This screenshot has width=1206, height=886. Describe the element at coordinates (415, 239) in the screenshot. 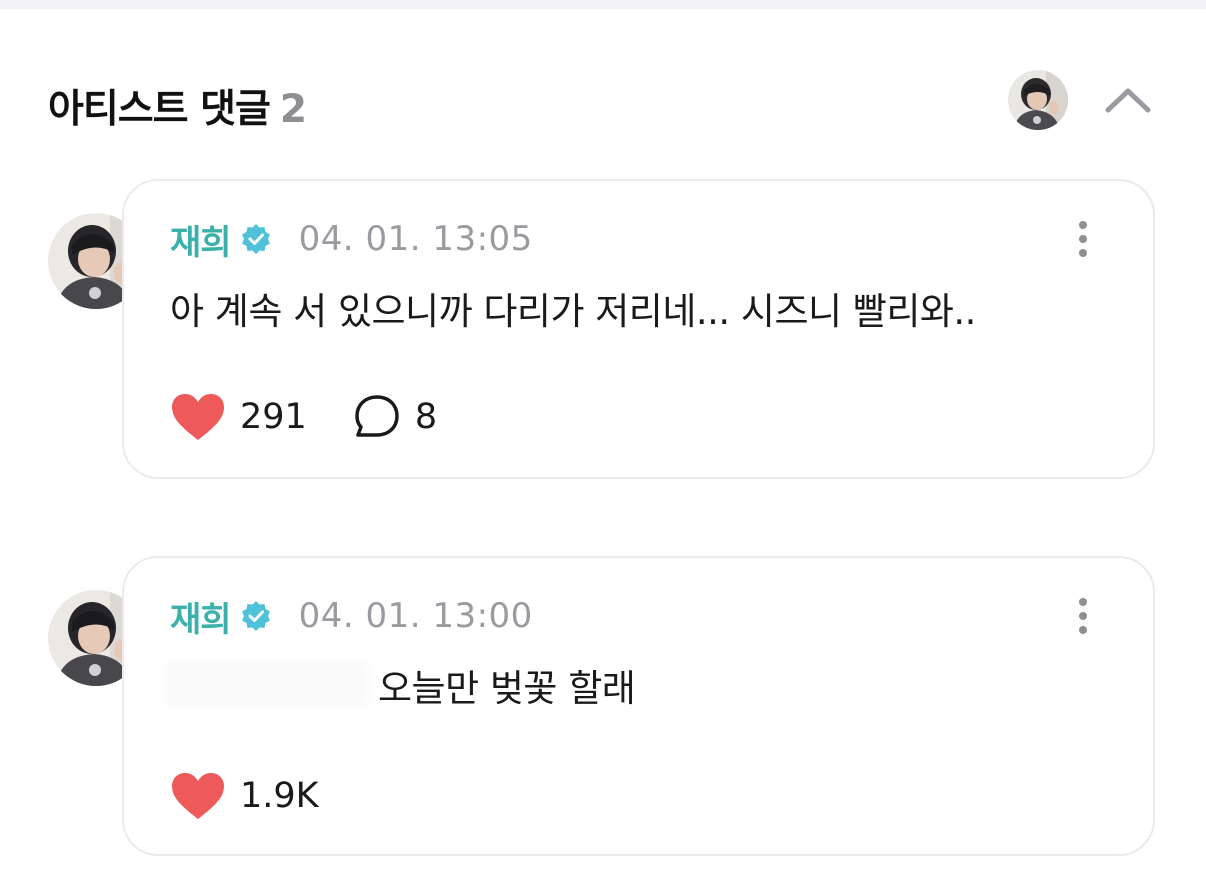

I see `comment-timestamp: 04. 01. 13:05` at that location.